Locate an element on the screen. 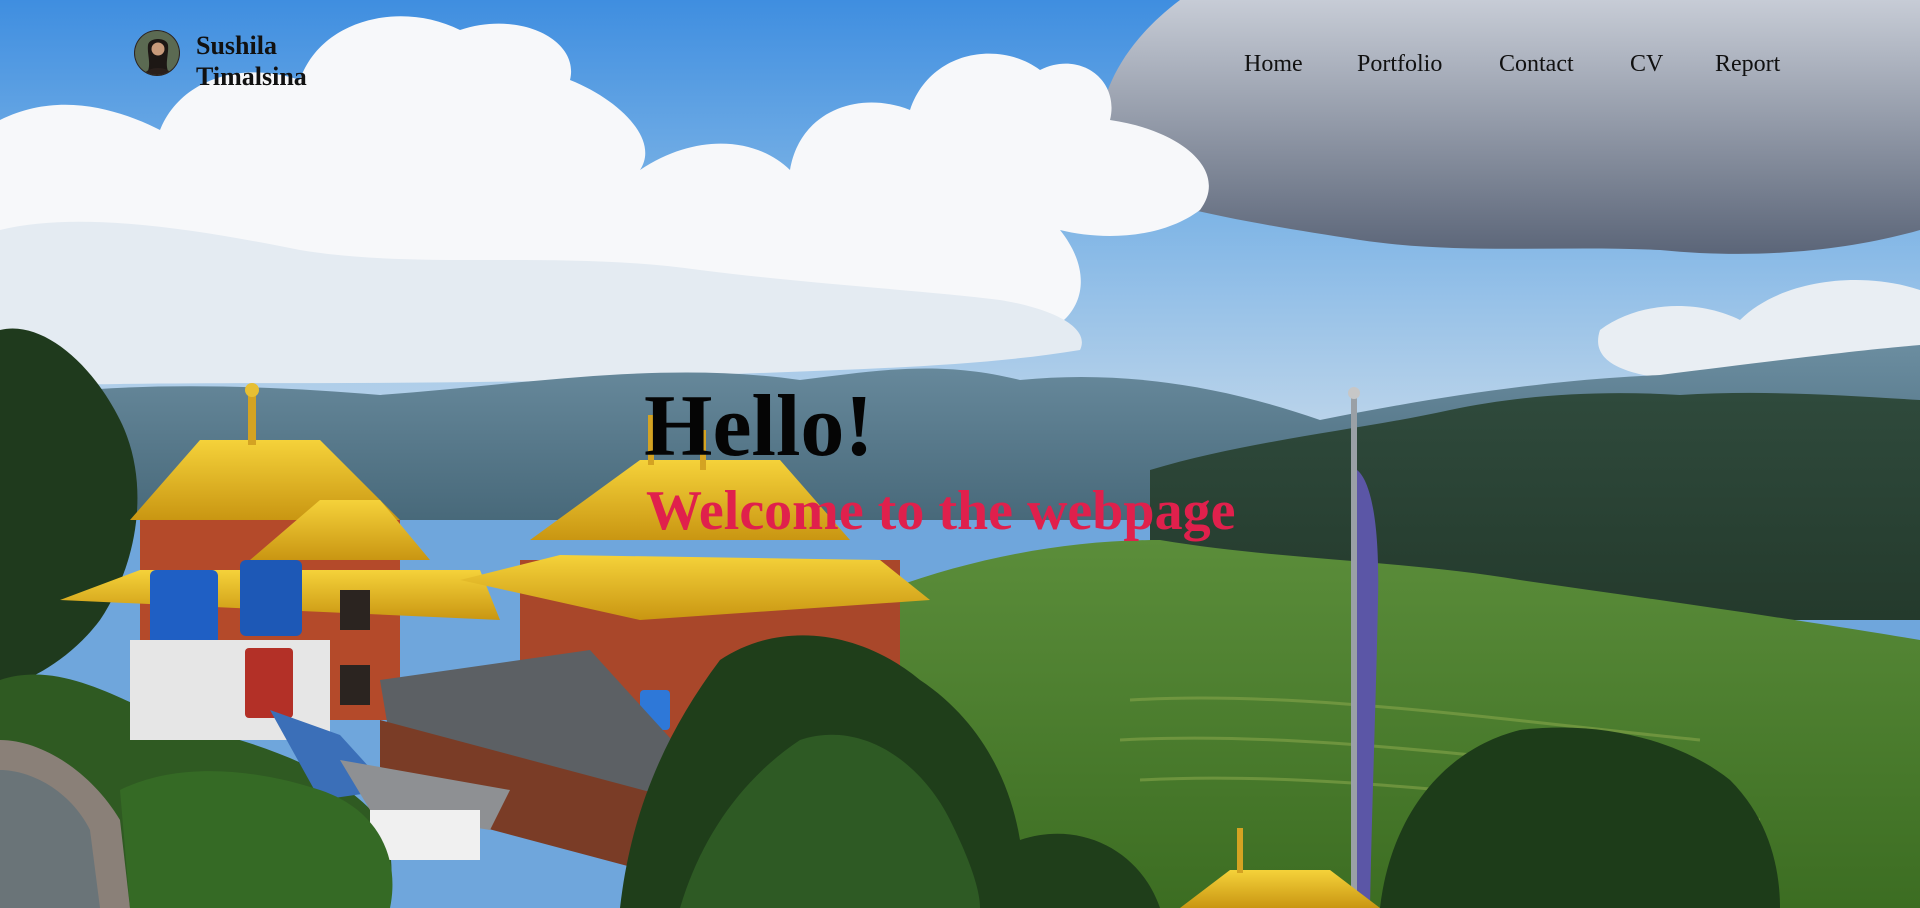 Image resolution: width=1920 pixels, height=908 pixels. nav-home-link: Home is located at coordinates (1273, 64).